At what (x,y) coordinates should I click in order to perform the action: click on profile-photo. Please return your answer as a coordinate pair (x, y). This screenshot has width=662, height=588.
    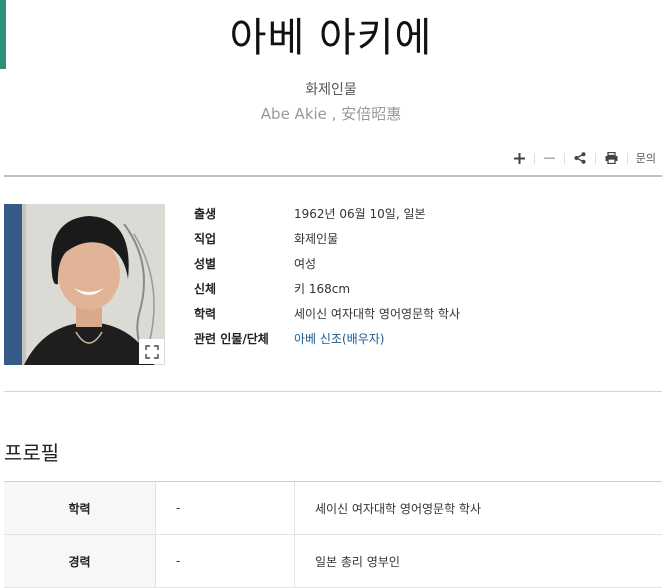
    Looking at the image, I should click on (84, 284).